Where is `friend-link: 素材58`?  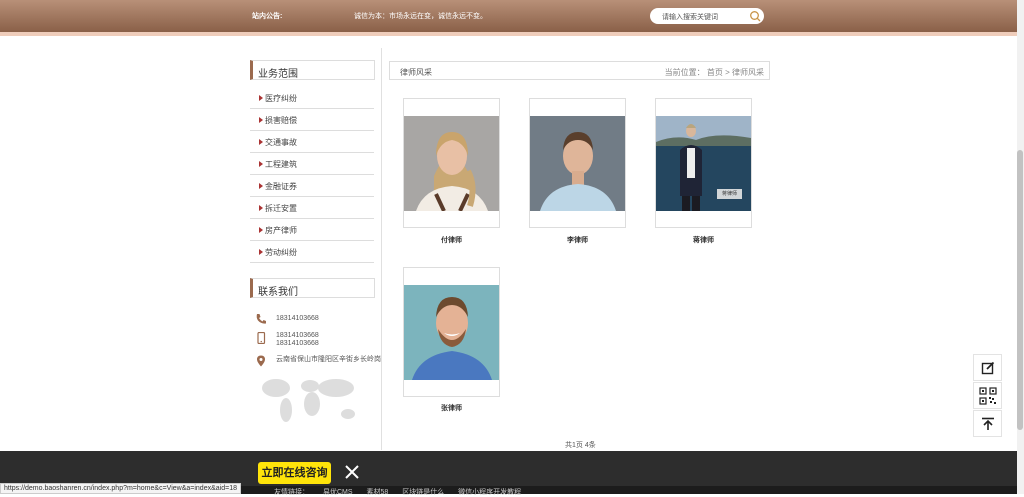 friend-link: 素材58 is located at coordinates (377, 492).